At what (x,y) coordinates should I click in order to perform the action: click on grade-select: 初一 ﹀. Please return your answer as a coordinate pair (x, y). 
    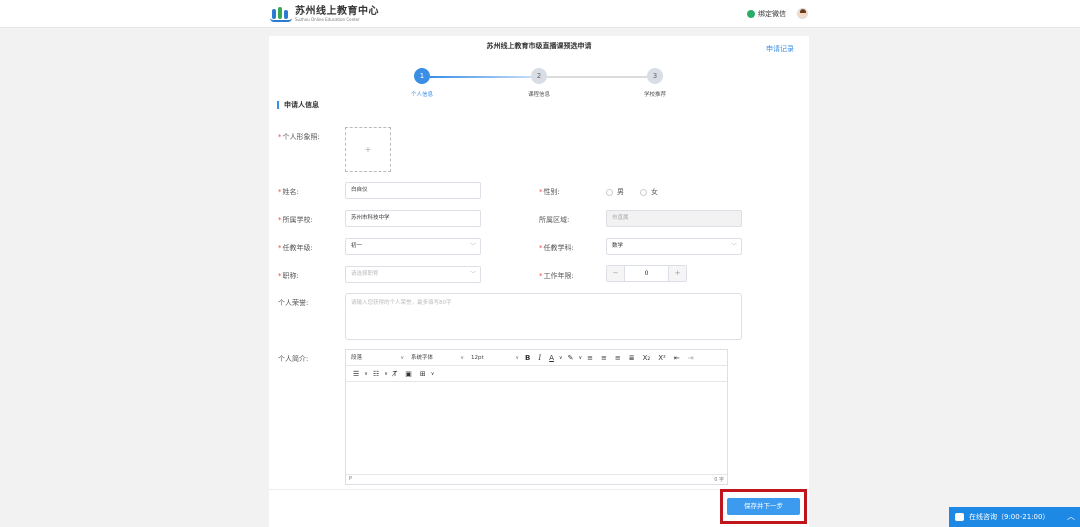
    Looking at the image, I should click on (413, 246).